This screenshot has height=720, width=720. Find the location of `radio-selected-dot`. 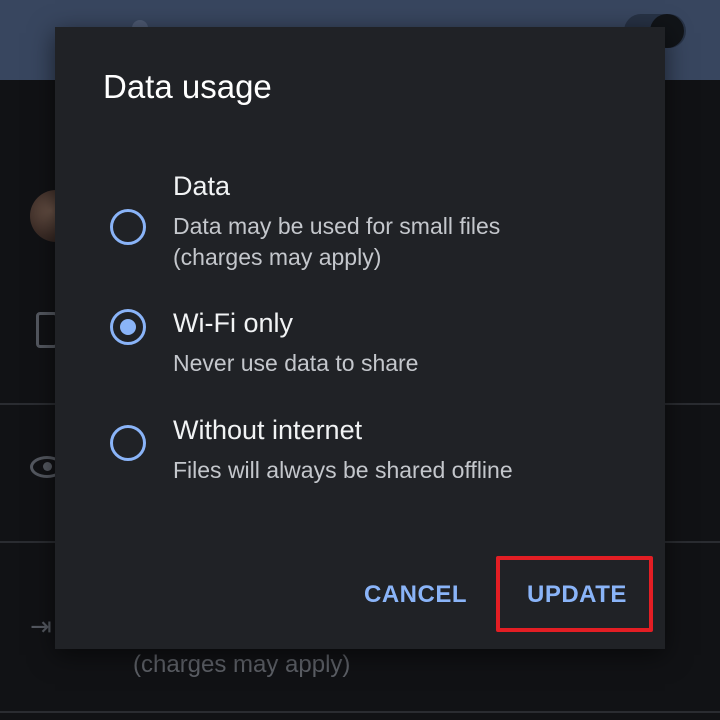

radio-selected-dot is located at coordinates (128, 327).